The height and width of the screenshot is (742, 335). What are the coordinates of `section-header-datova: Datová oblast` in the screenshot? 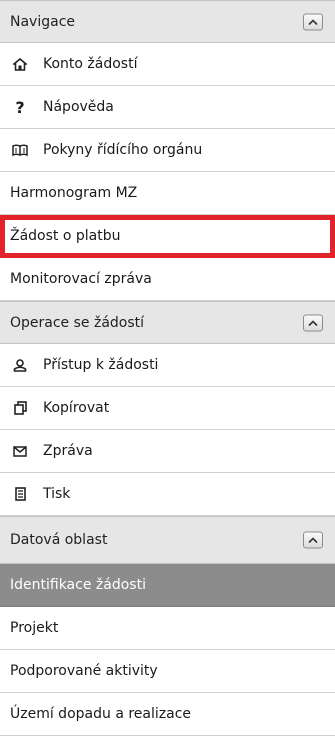 It's located at (167, 540).